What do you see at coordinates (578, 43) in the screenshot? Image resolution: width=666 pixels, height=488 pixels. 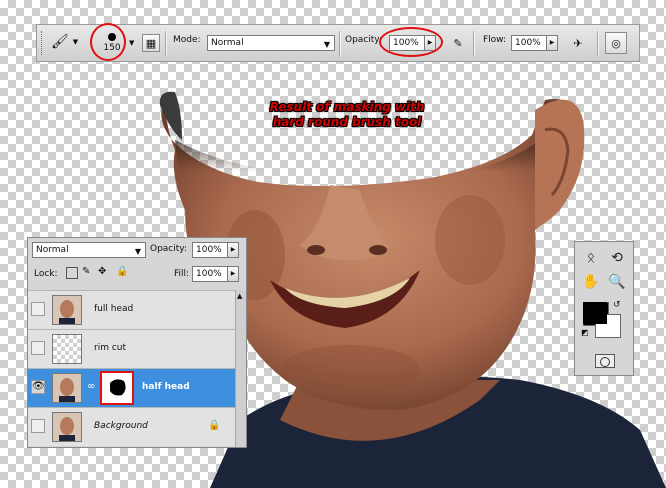 I see `airbrush-icon: ✈` at bounding box center [578, 43].